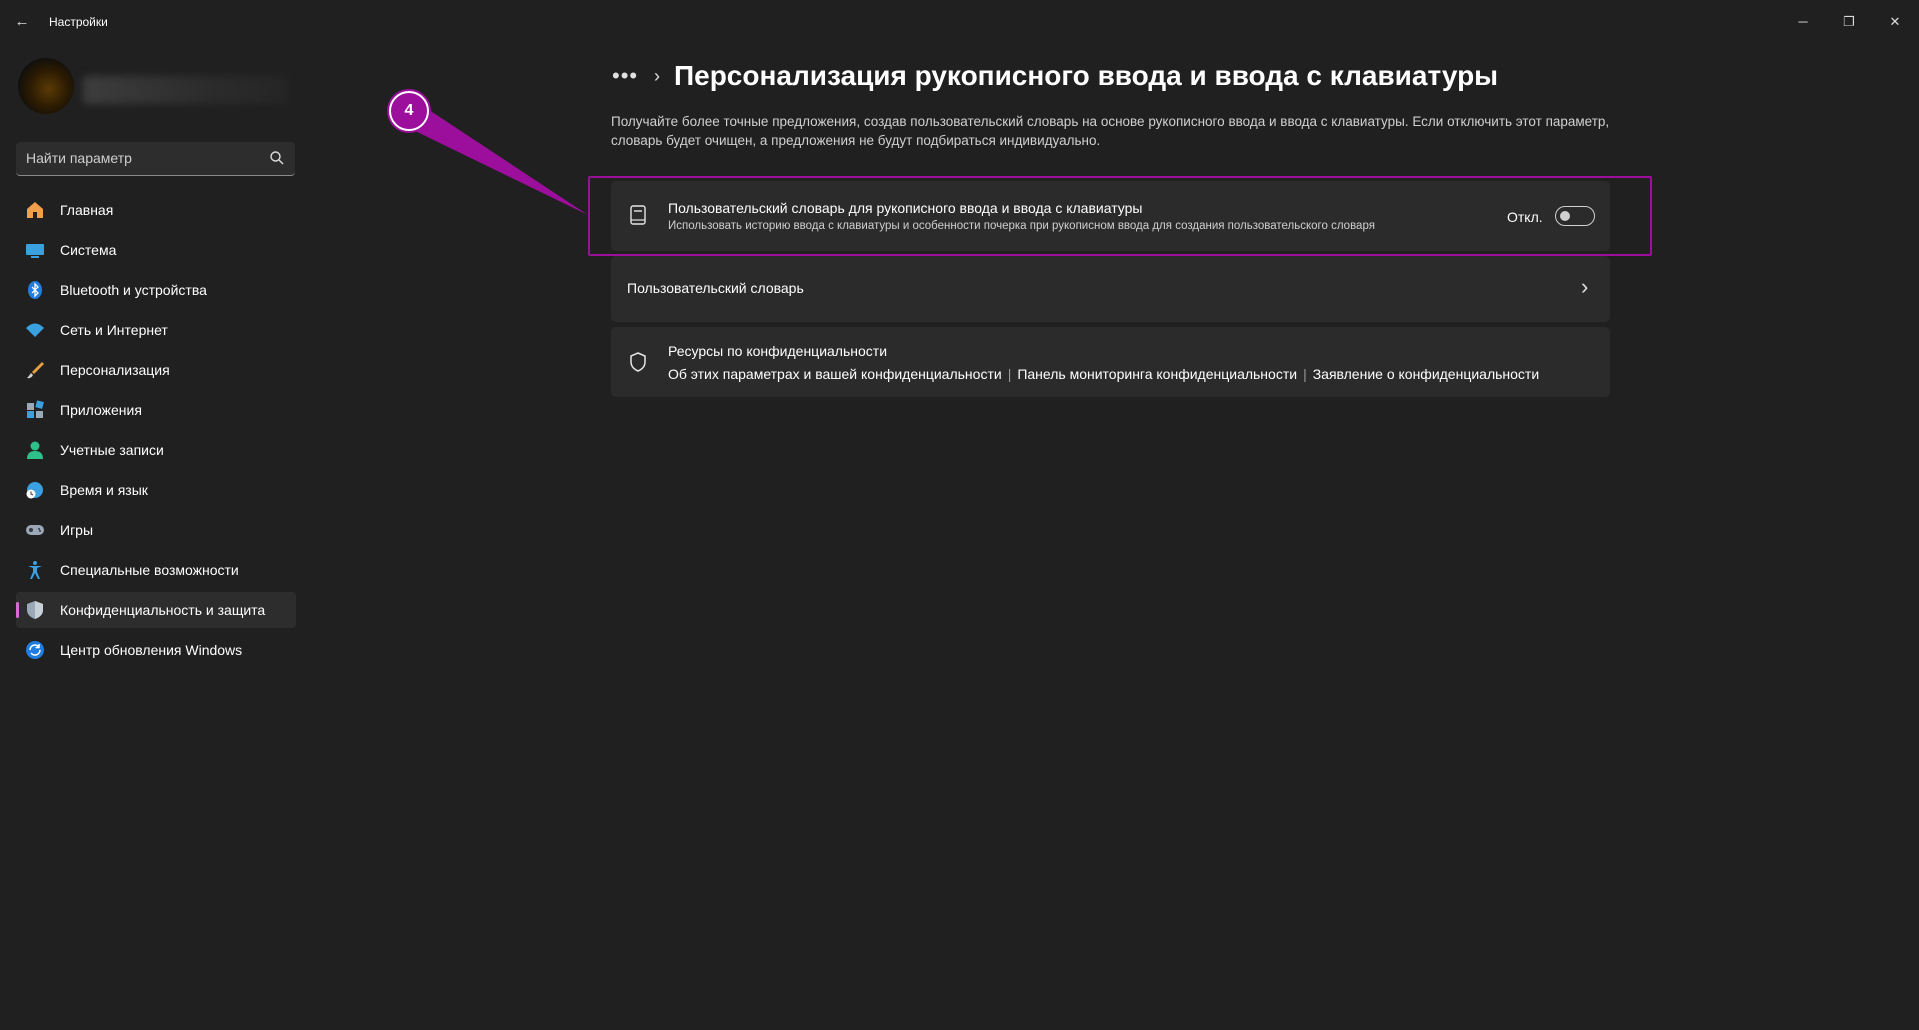  I want to click on step-number-badge: 4, so click(409, 111).